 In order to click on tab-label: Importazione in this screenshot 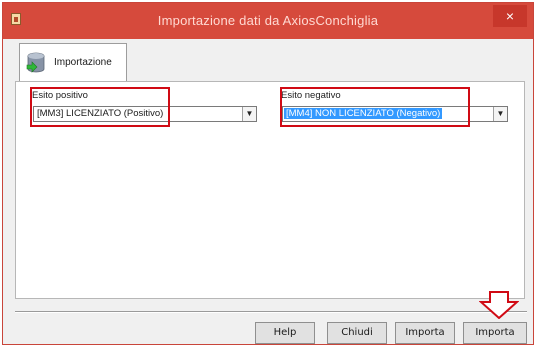, I will do `click(83, 62)`.